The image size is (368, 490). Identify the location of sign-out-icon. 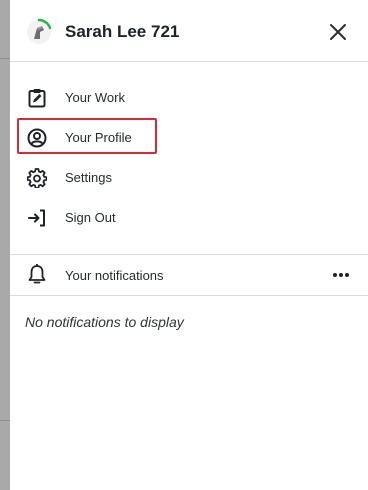
(37, 218).